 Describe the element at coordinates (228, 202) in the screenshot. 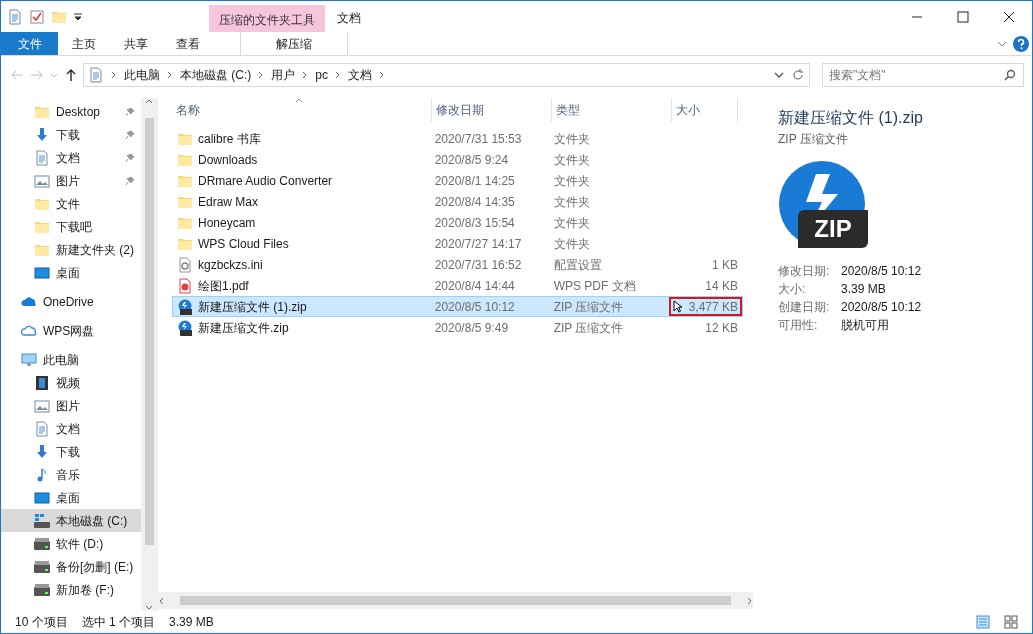

I see `file-name: Edraw Max` at that location.